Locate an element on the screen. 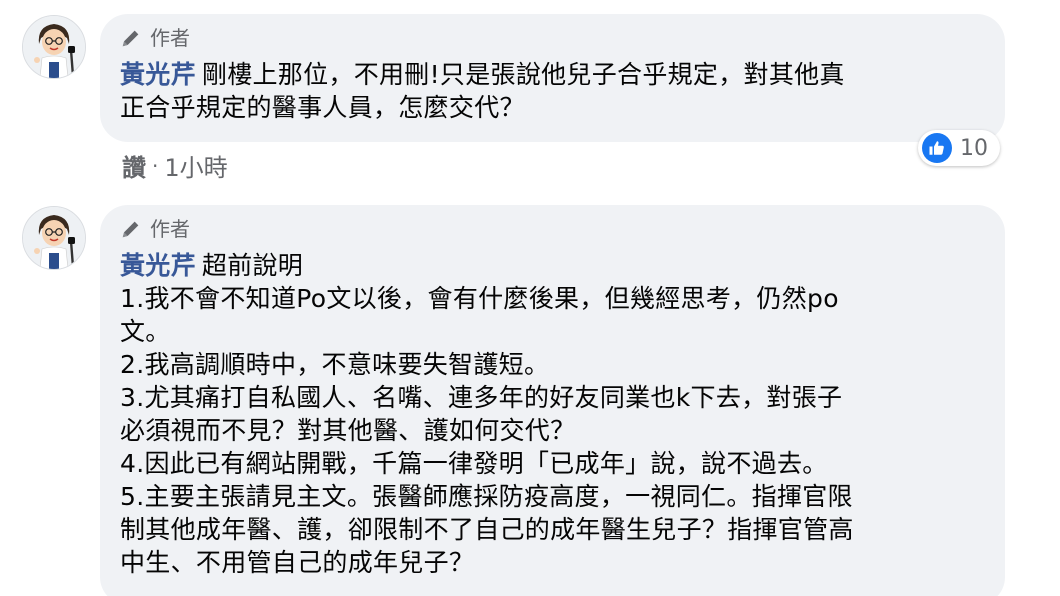 The image size is (1060, 596). comment-line: 5.主要主張請見主文。張醫師應採防疫高度，一視同仁。指揮官限 is located at coordinates (552, 496).